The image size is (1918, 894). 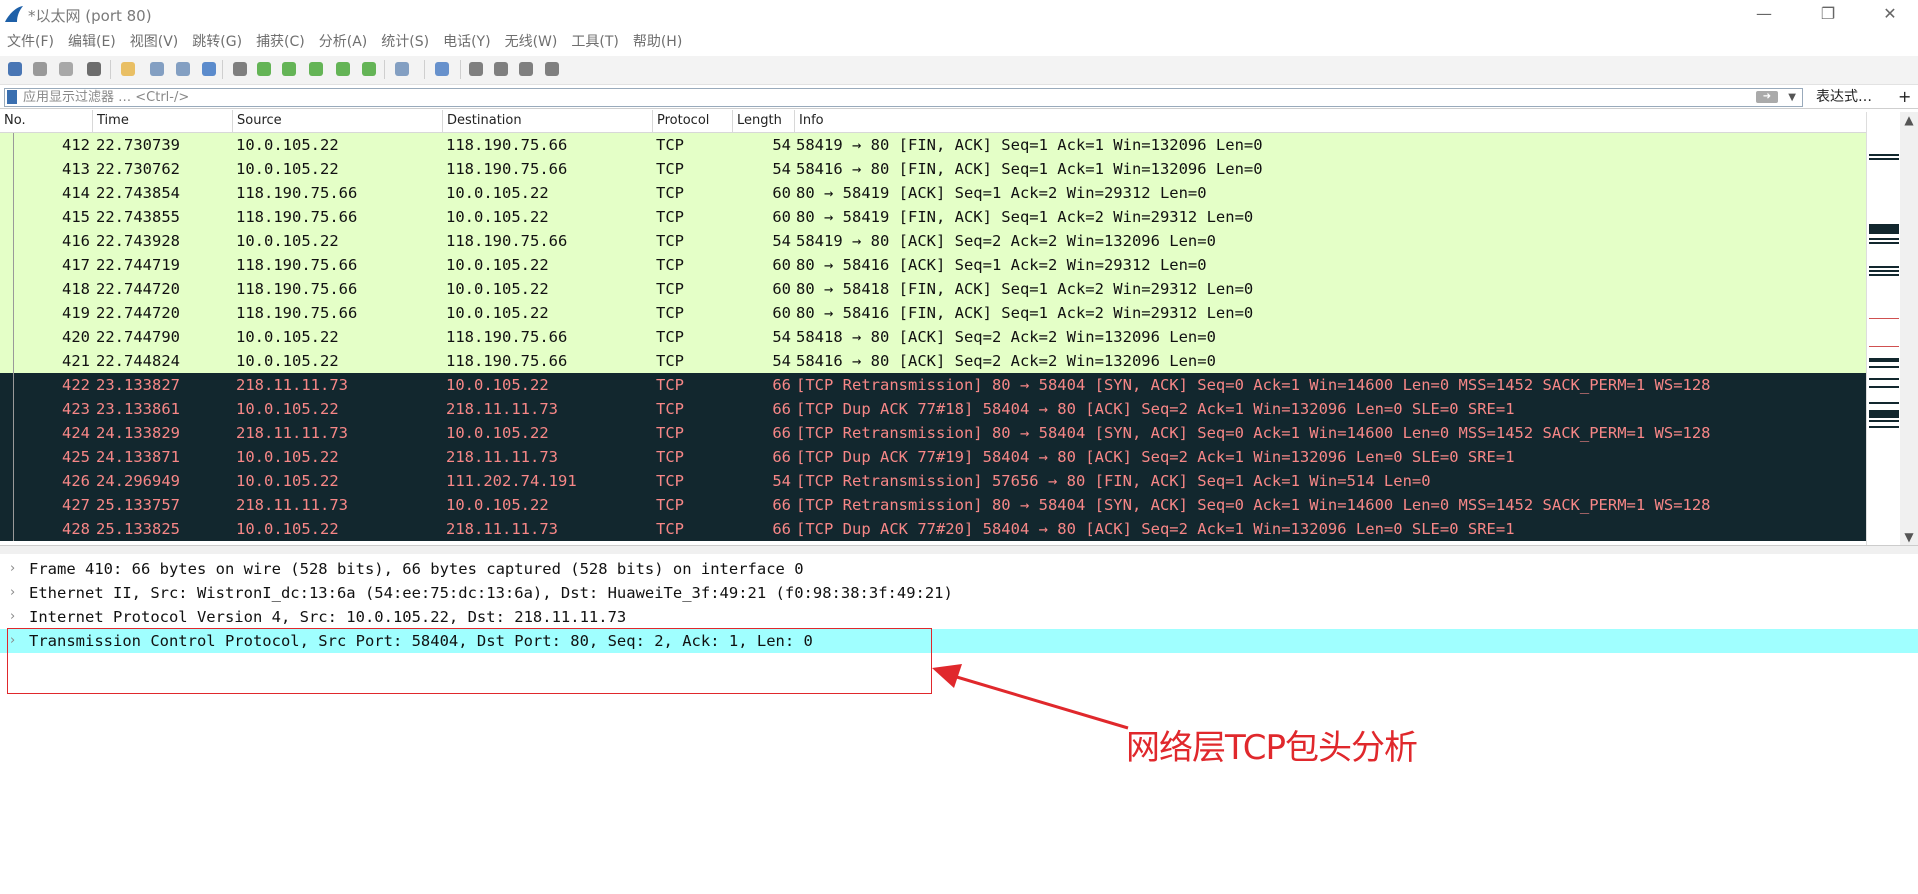 What do you see at coordinates (92, 42) in the screenshot?
I see `menu-item: 编辑(E)` at bounding box center [92, 42].